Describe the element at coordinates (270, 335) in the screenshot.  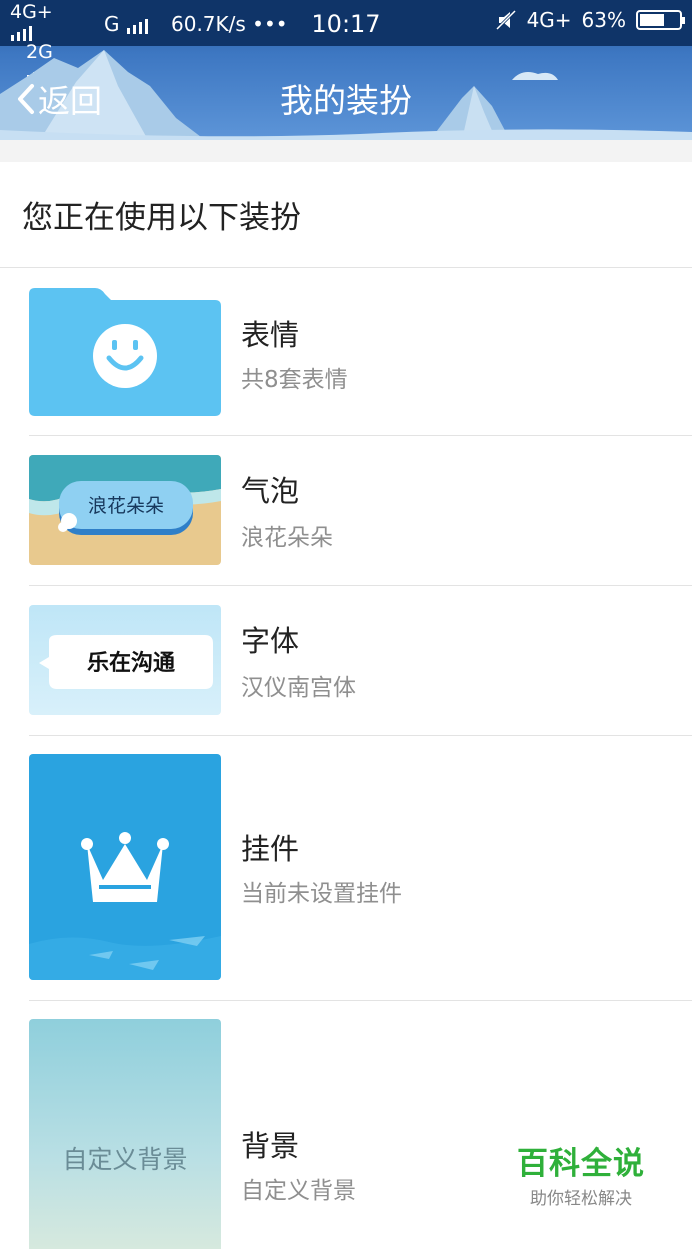
I see `item-title: 表情` at that location.